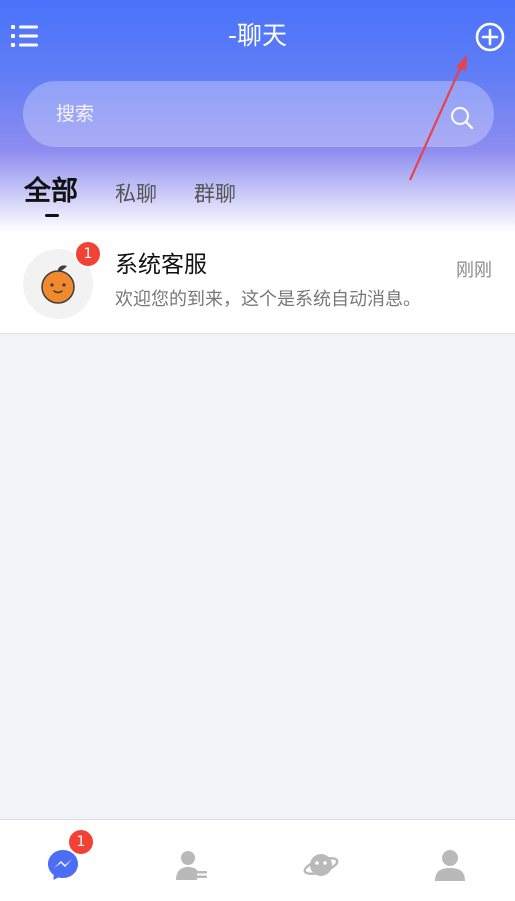  I want to click on top-bar: -聊天, so click(257, 36).